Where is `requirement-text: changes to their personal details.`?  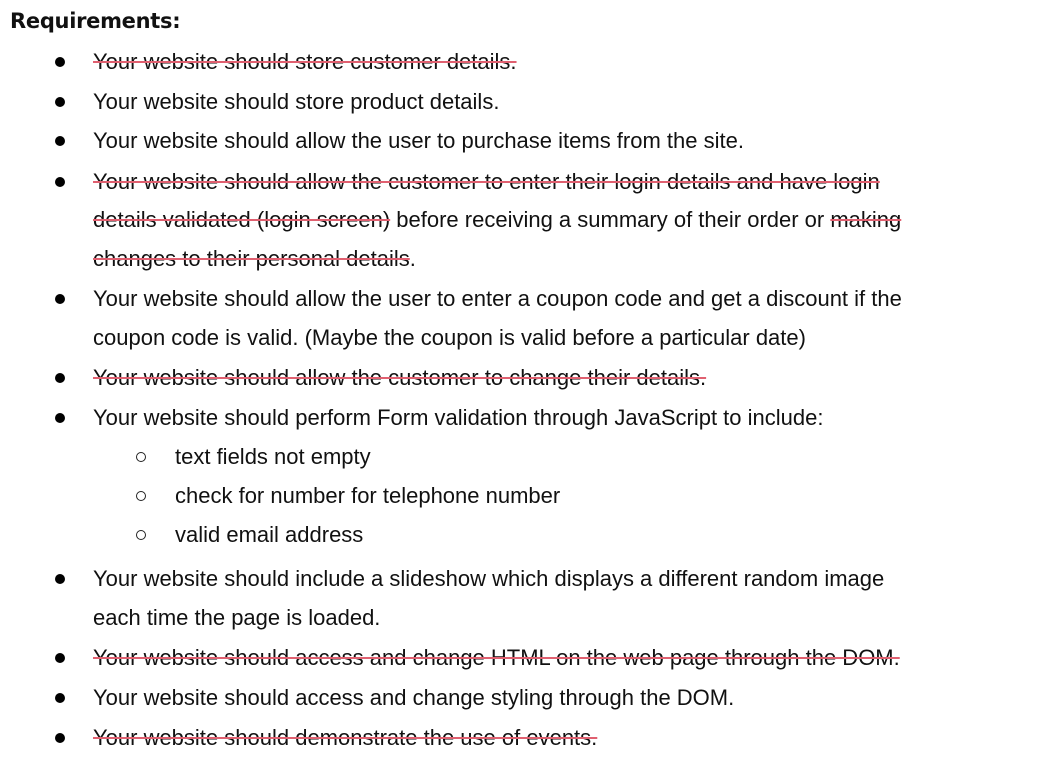
requirement-text: changes to their personal details. is located at coordinates (254, 259).